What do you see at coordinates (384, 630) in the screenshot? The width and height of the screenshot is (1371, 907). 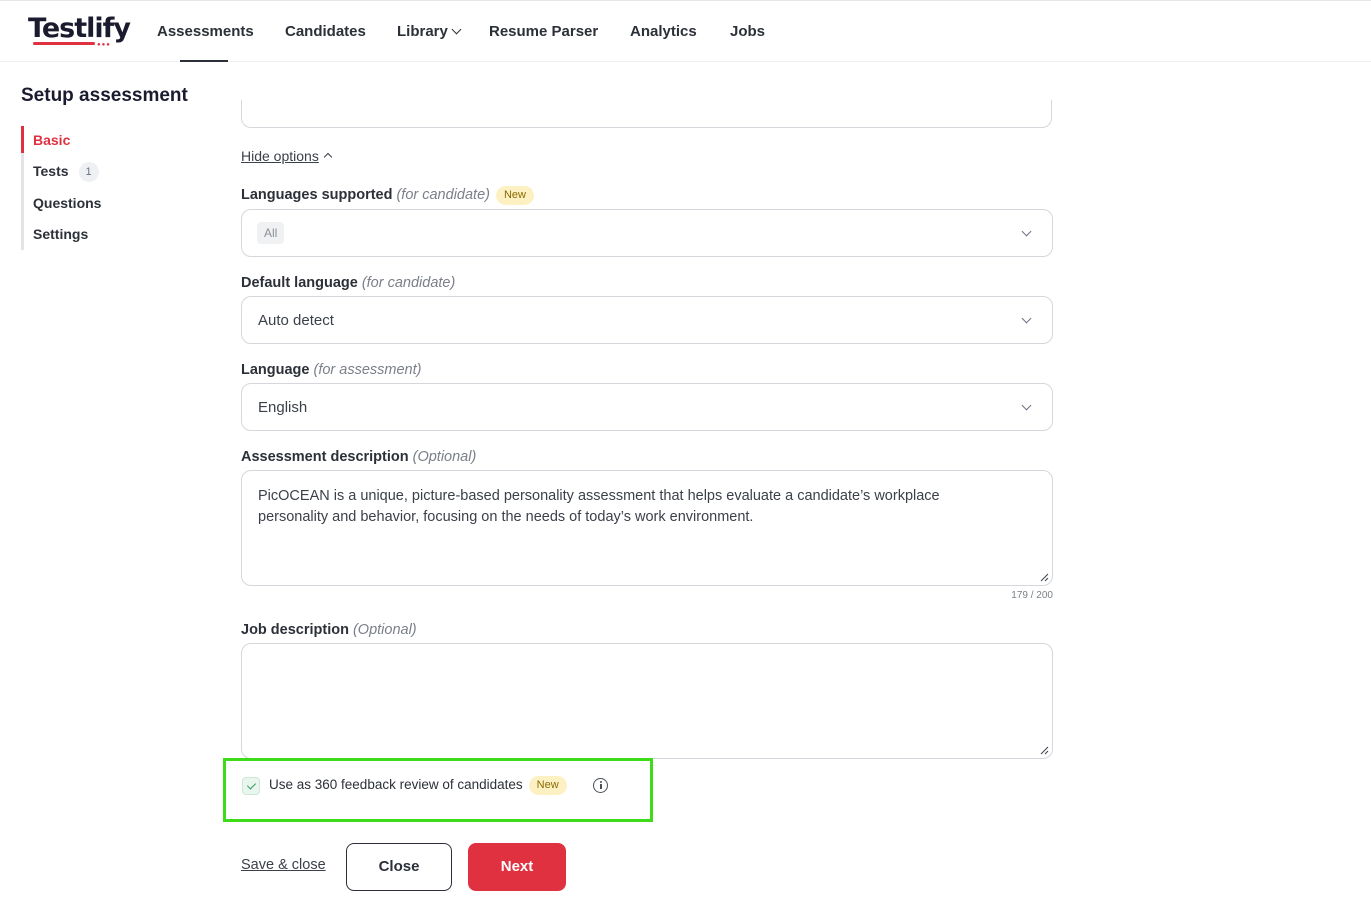 I see `job-description-hint: (Optional)` at bounding box center [384, 630].